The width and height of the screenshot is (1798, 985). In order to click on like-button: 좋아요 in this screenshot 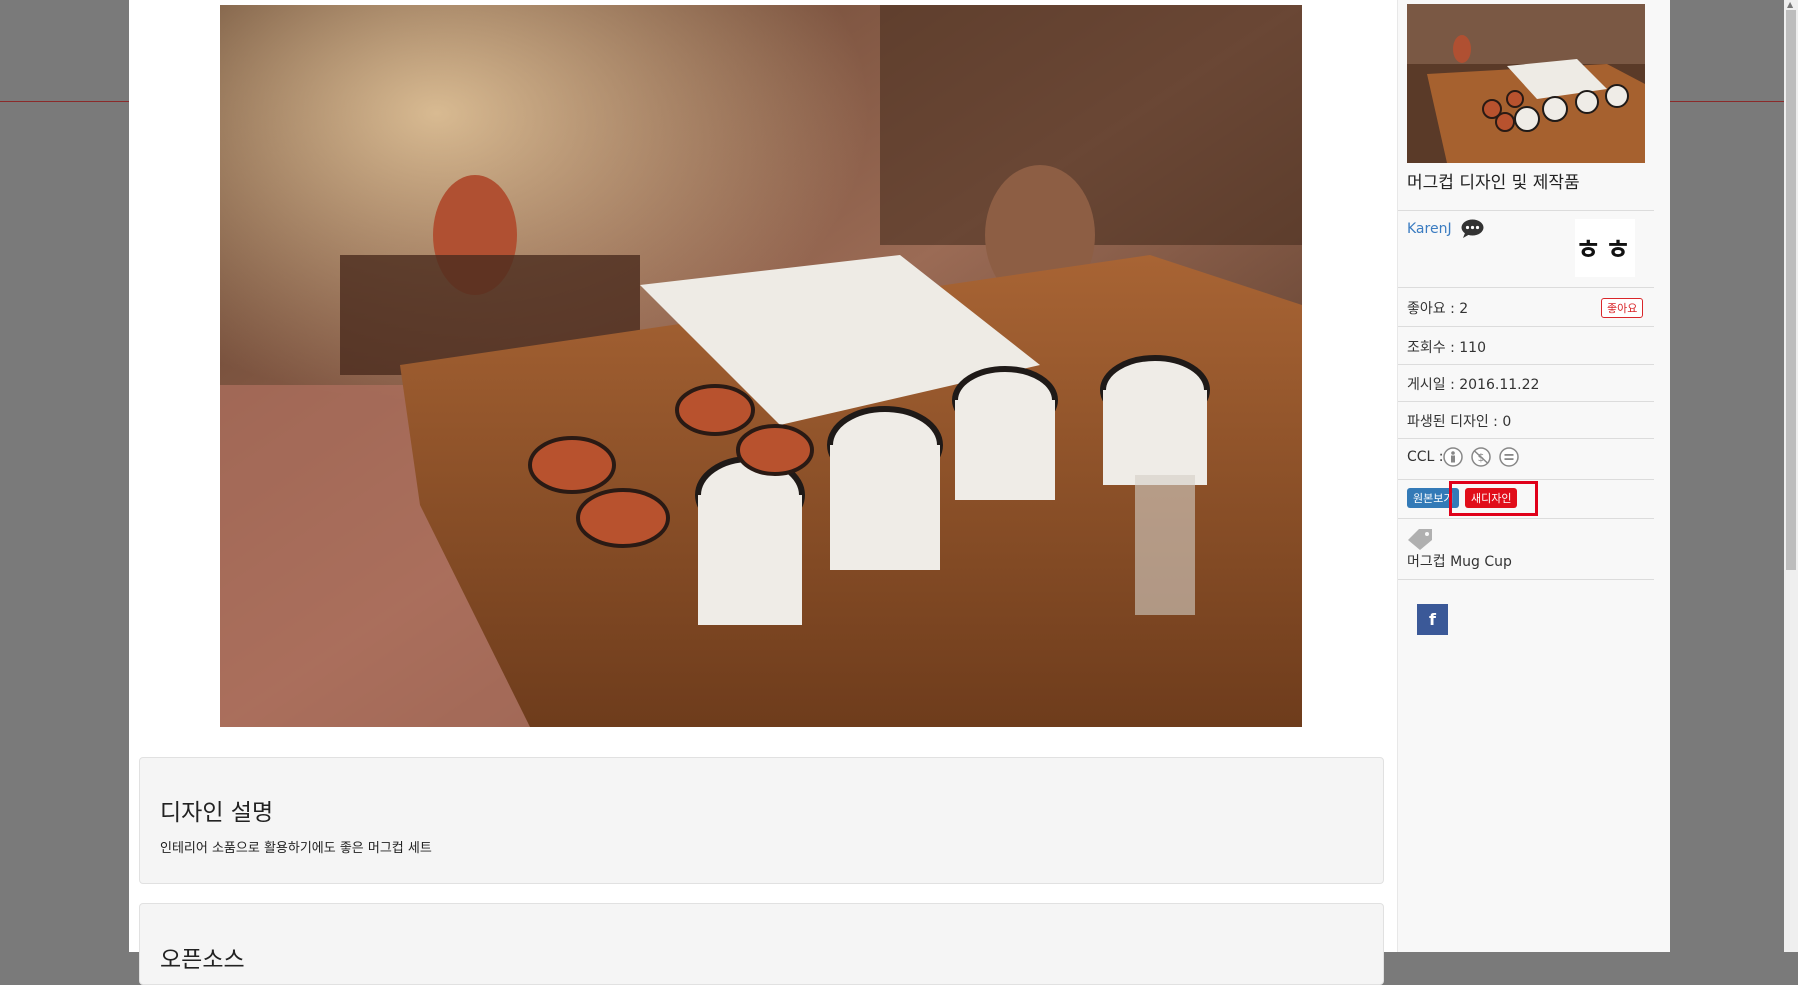, I will do `click(1622, 308)`.